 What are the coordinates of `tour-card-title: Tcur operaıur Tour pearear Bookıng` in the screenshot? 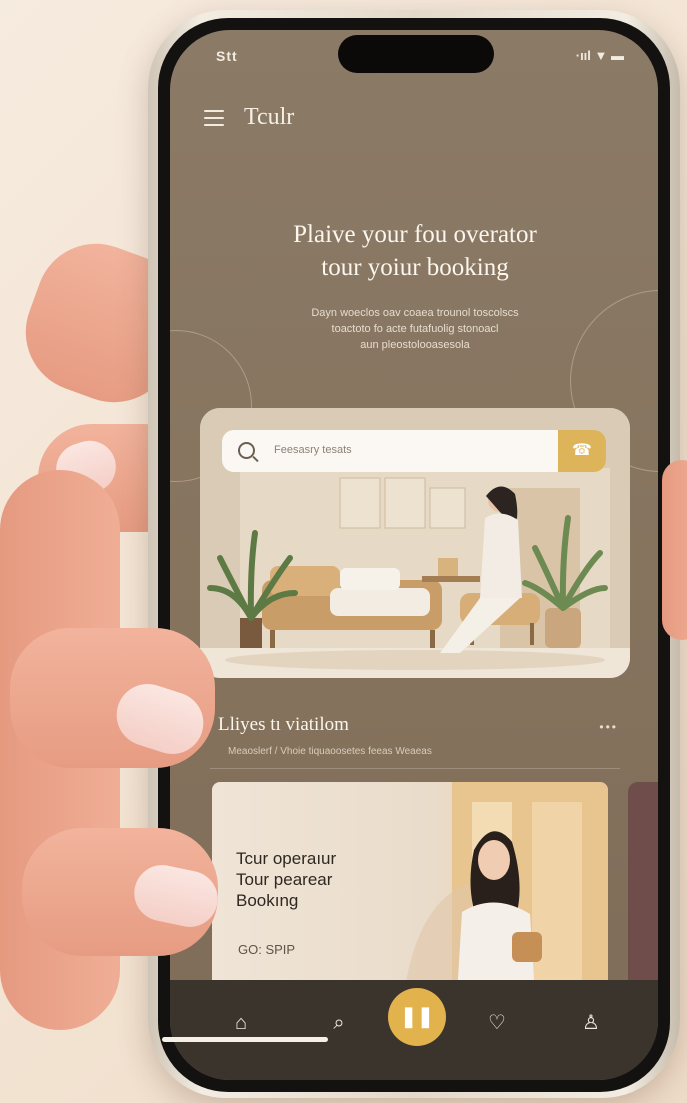 It's located at (321, 879).